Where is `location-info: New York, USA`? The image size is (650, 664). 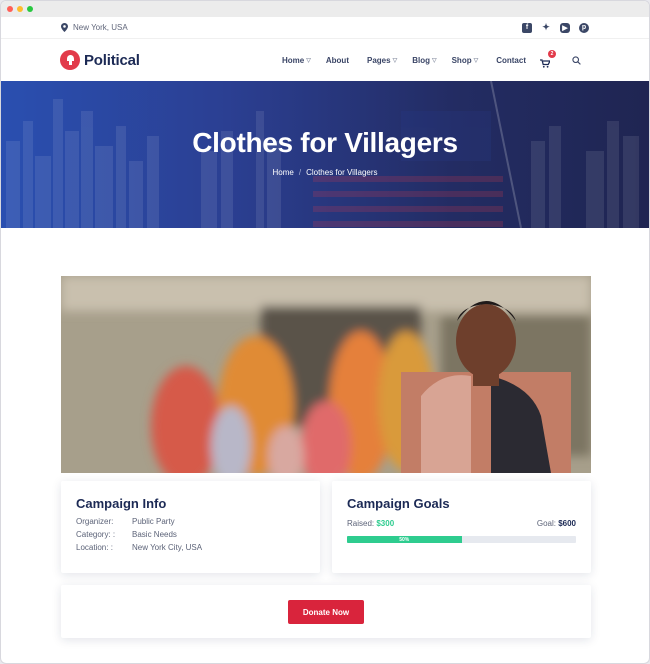
location-info: New York, USA is located at coordinates (94, 27).